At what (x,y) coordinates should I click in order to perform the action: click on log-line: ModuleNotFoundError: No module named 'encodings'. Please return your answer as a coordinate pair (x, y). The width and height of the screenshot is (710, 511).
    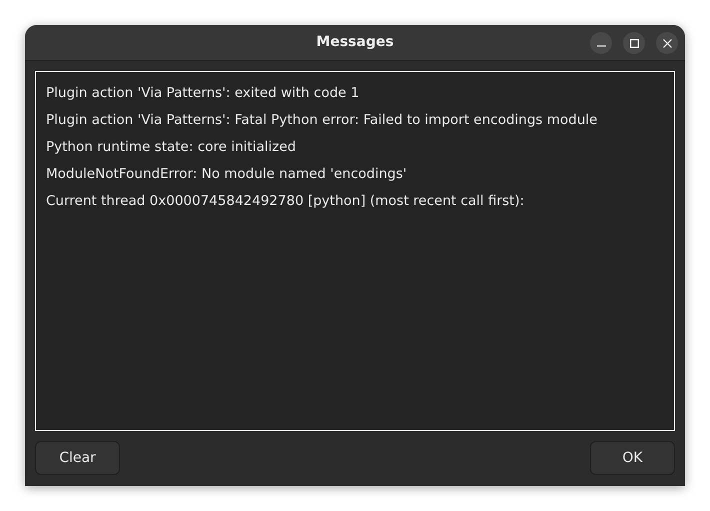
    Looking at the image, I should click on (227, 174).